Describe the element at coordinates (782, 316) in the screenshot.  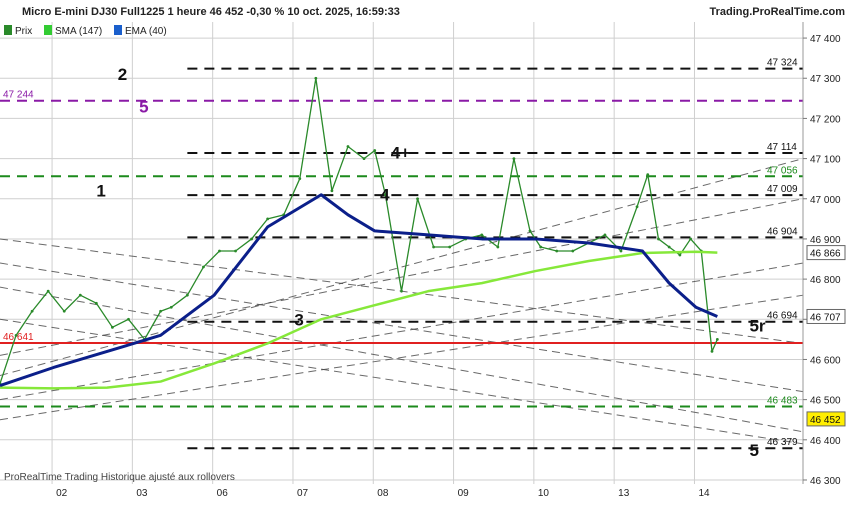
I see `level-label: 46 694` at that location.